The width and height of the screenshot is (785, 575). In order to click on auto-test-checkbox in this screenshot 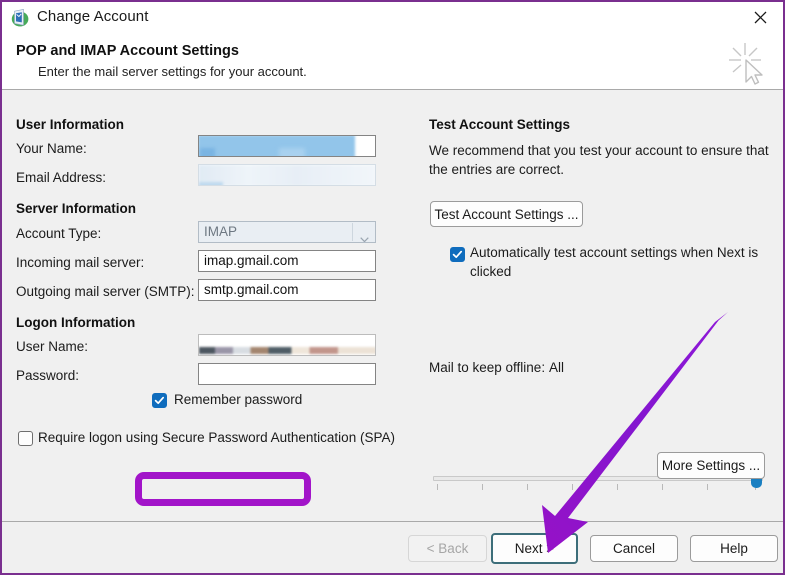, I will do `click(457, 254)`.